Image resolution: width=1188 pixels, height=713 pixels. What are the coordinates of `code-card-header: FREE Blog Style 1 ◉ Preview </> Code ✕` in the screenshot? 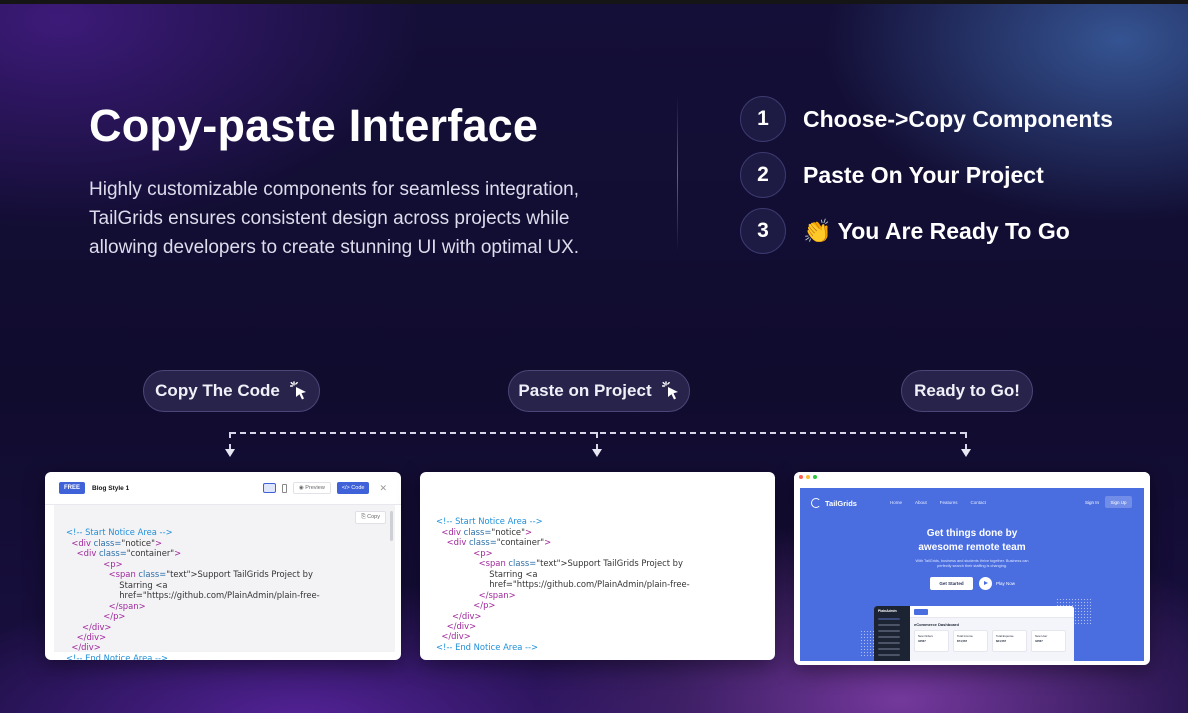 It's located at (223, 488).